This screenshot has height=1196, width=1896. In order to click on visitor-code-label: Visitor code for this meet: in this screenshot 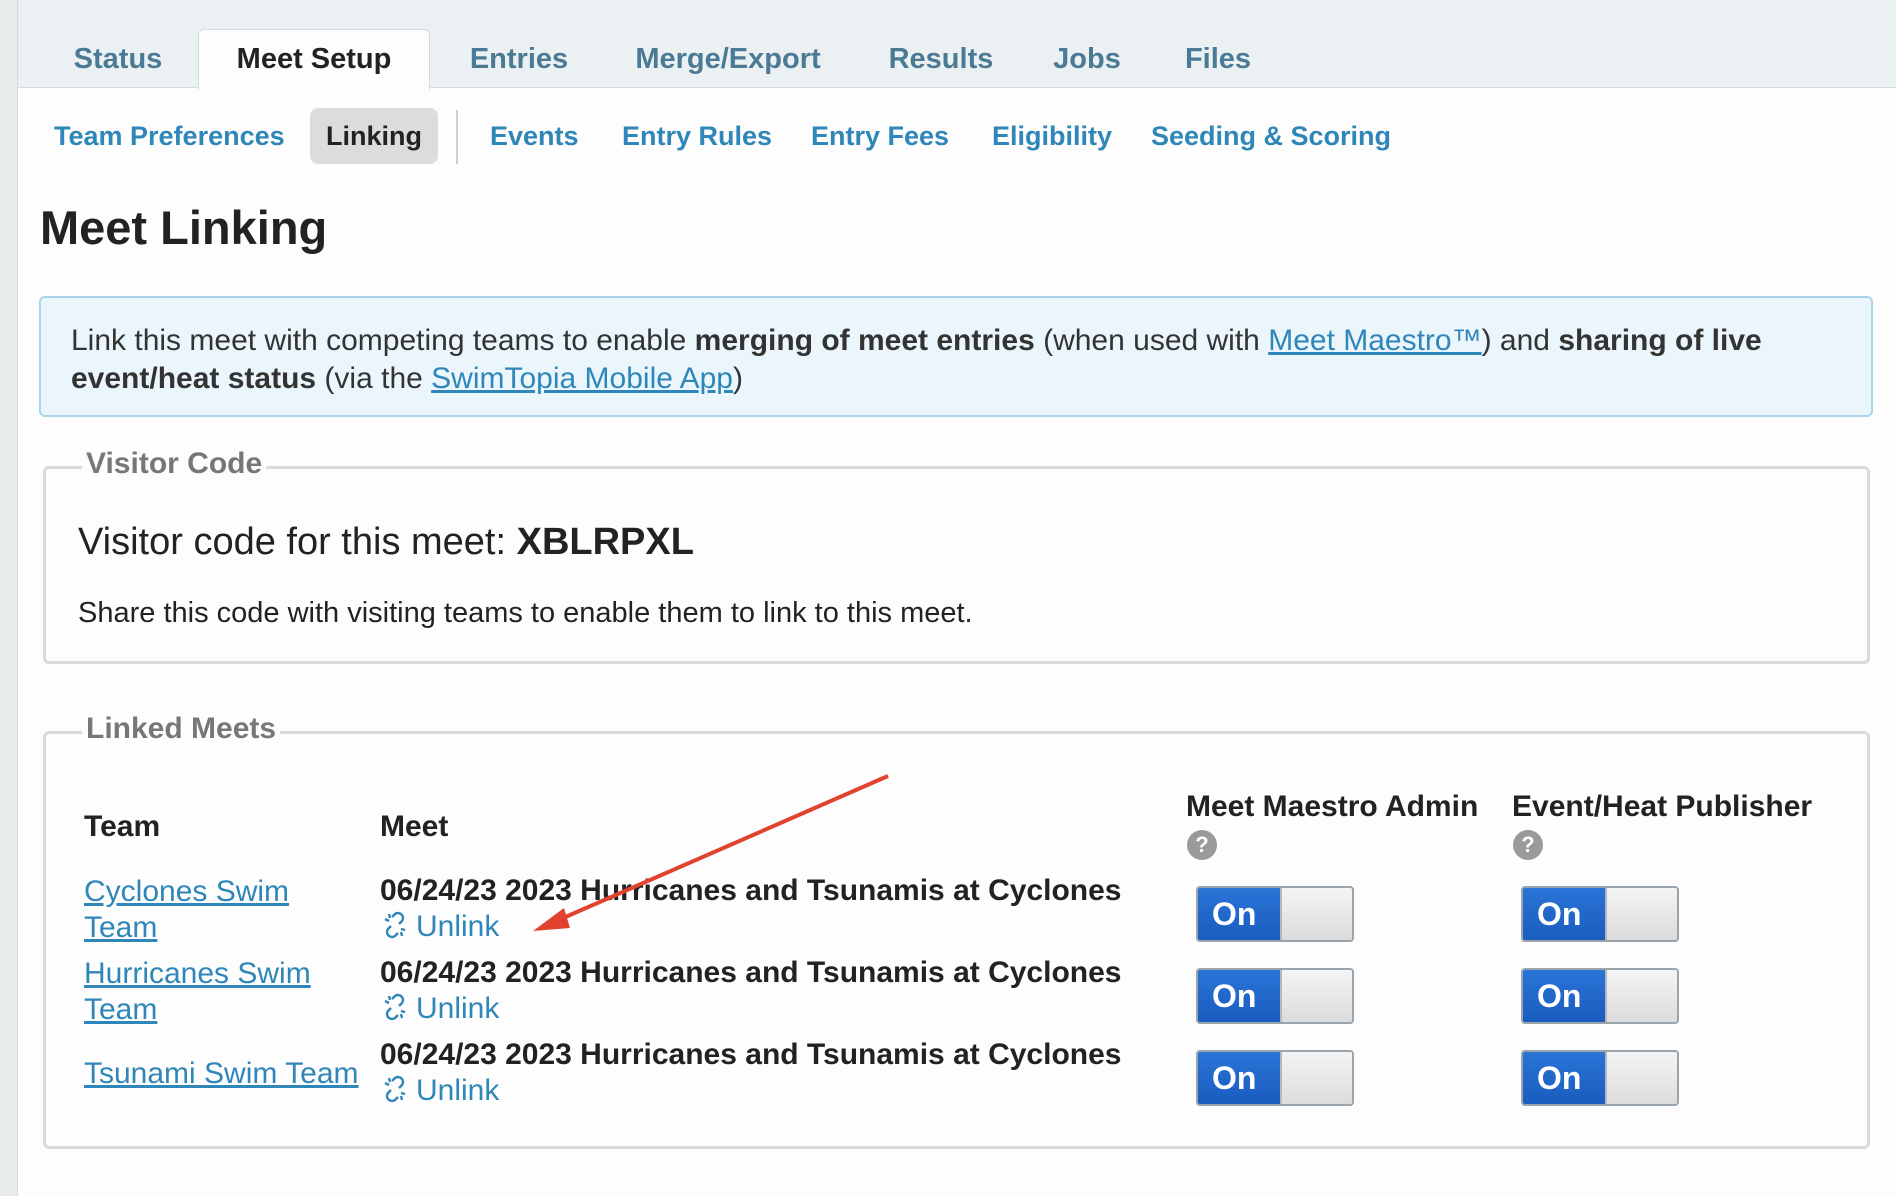, I will do `click(297, 542)`.